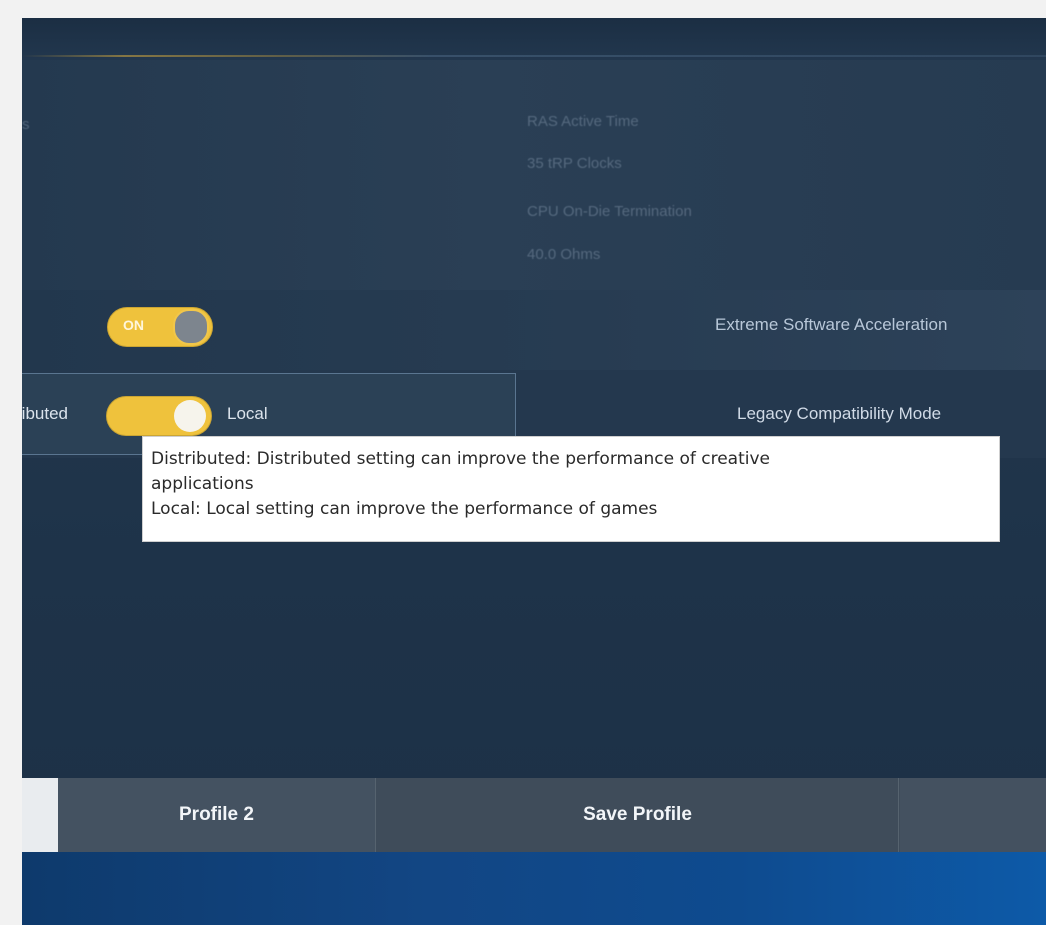 The width and height of the screenshot is (1046, 925). What do you see at coordinates (45, 413) in the screenshot?
I see `distributed-option-label: ributed` at bounding box center [45, 413].